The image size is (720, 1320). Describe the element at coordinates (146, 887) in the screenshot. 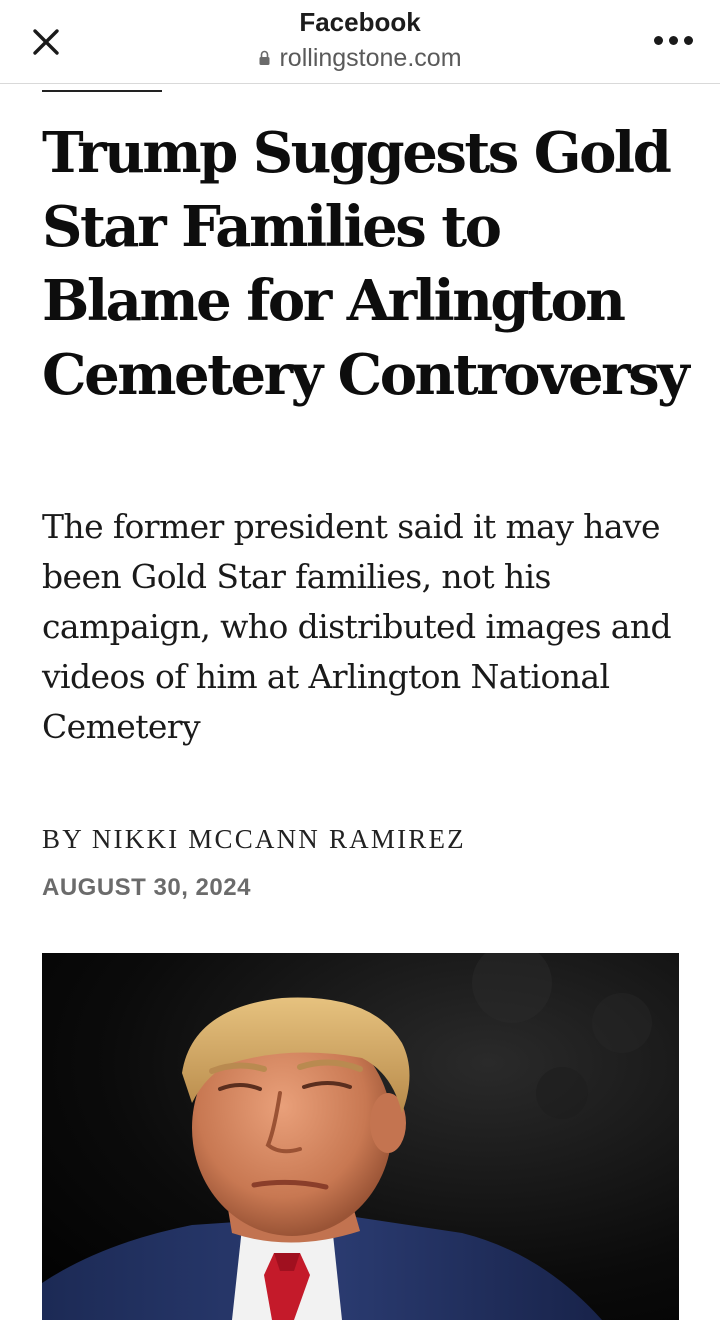

I see `article-date: AUGUST 30, 2024` at that location.